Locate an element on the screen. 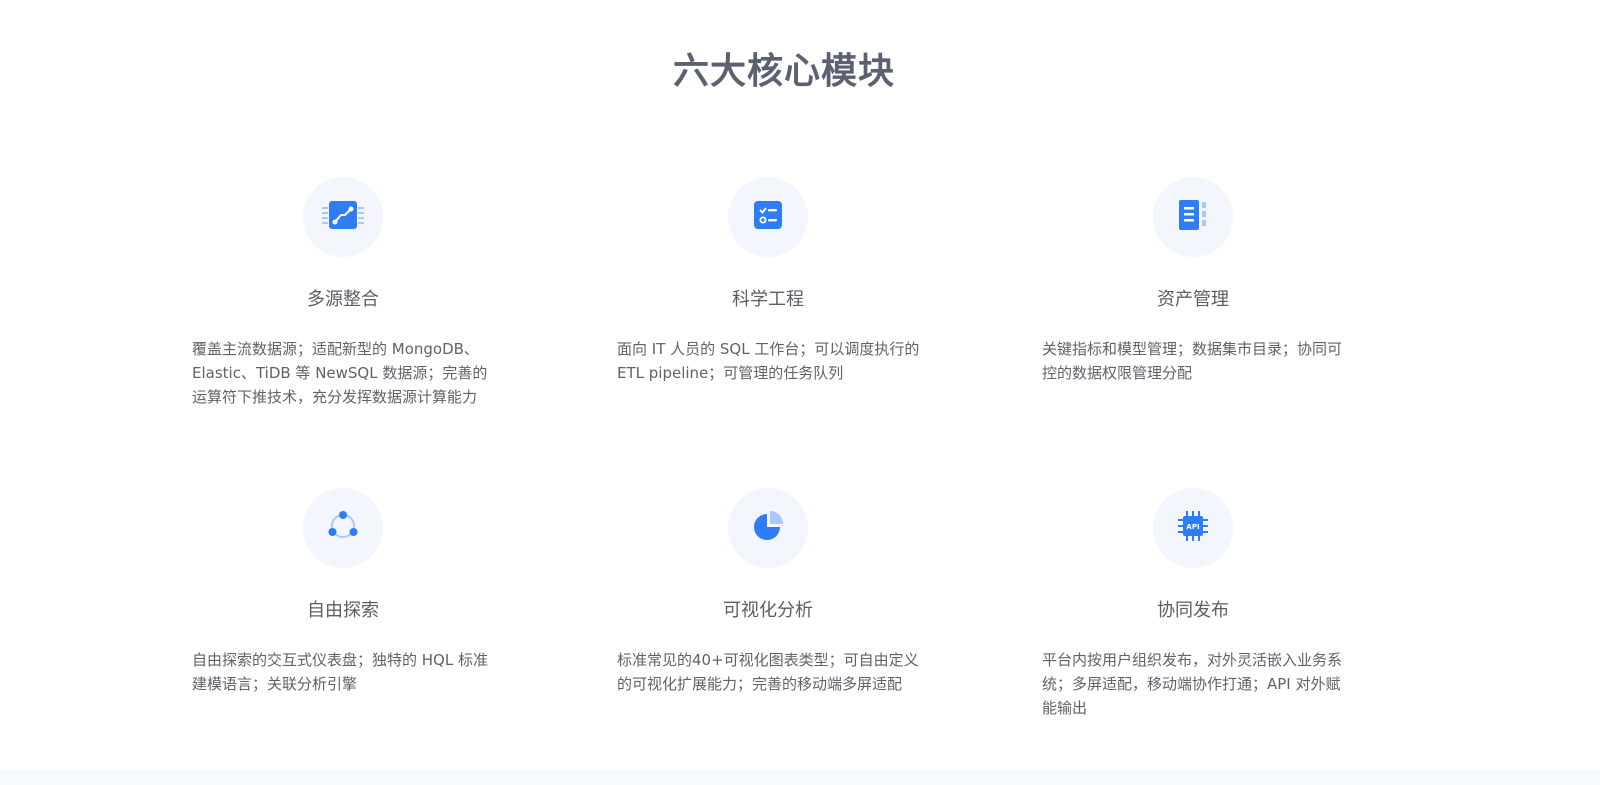 The image size is (1600, 785). module-title: 科学工程 is located at coordinates (768, 299).